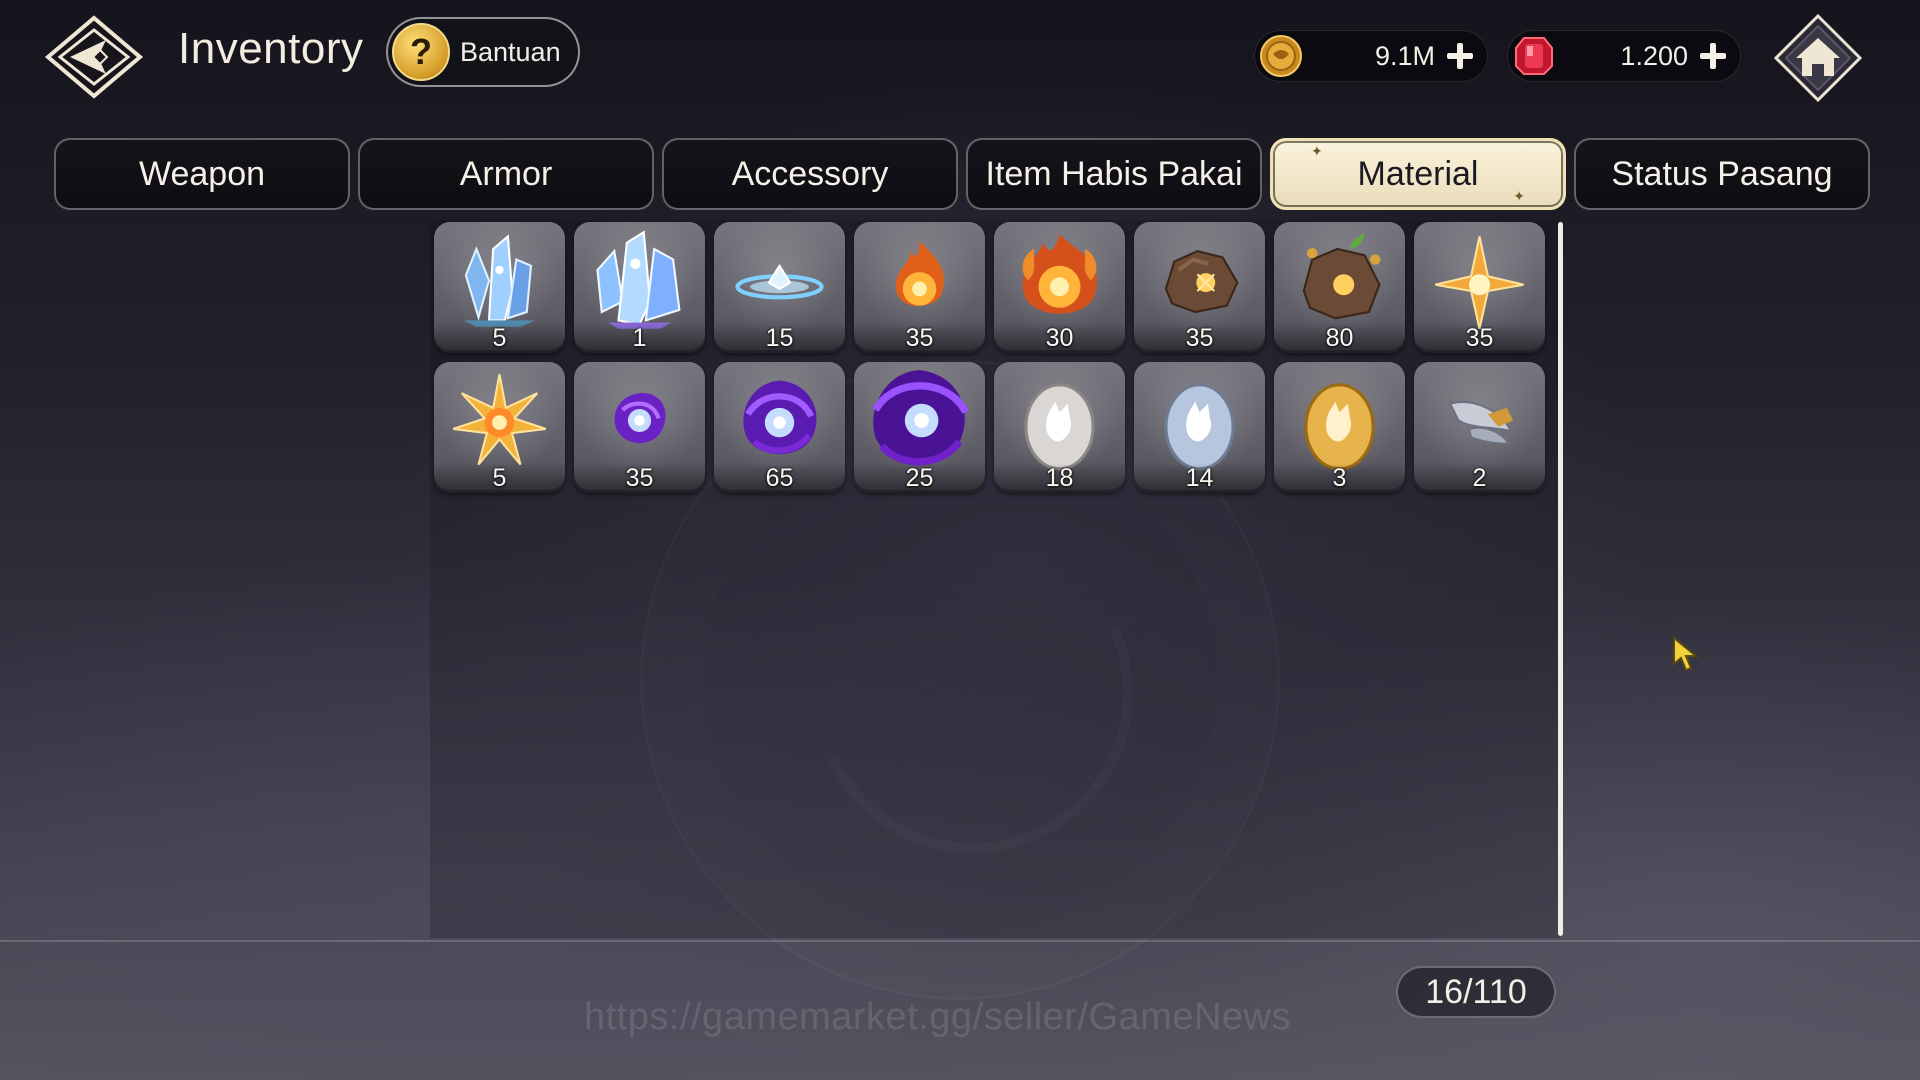 The width and height of the screenshot is (1920, 1080). Describe the element at coordinates (779, 338) in the screenshot. I see `item-quantity: 15` at that location.